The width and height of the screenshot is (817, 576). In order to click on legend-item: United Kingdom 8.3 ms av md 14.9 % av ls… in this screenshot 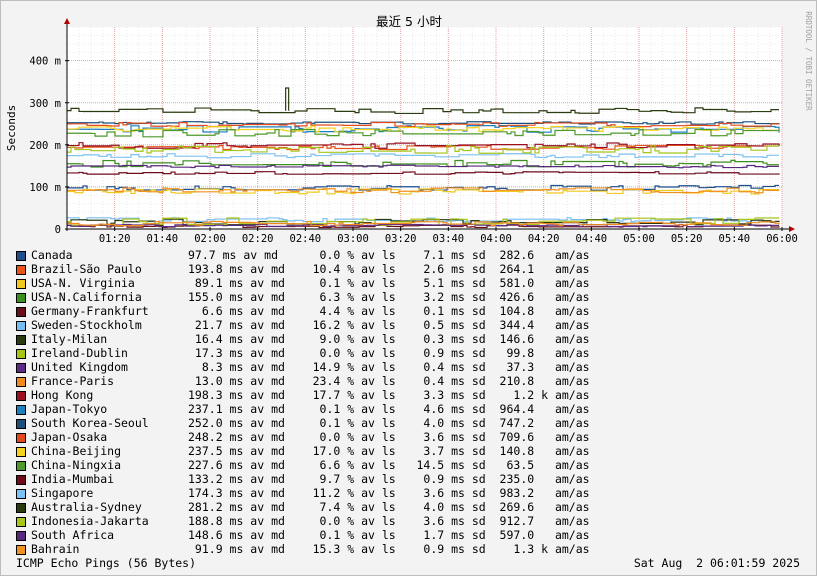, I will do `click(416, 367)`.